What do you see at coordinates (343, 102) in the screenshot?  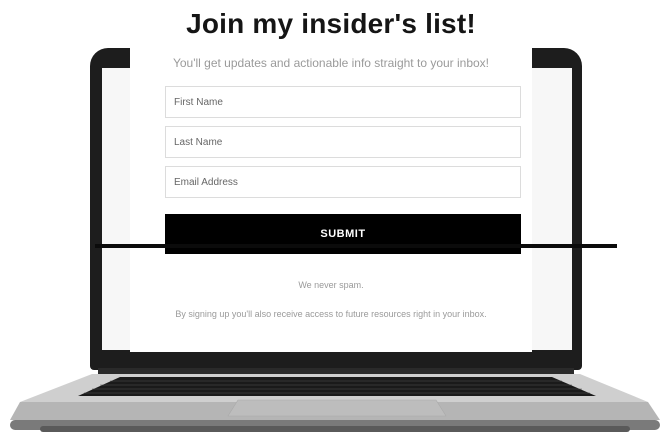 I see `first-name-input` at bounding box center [343, 102].